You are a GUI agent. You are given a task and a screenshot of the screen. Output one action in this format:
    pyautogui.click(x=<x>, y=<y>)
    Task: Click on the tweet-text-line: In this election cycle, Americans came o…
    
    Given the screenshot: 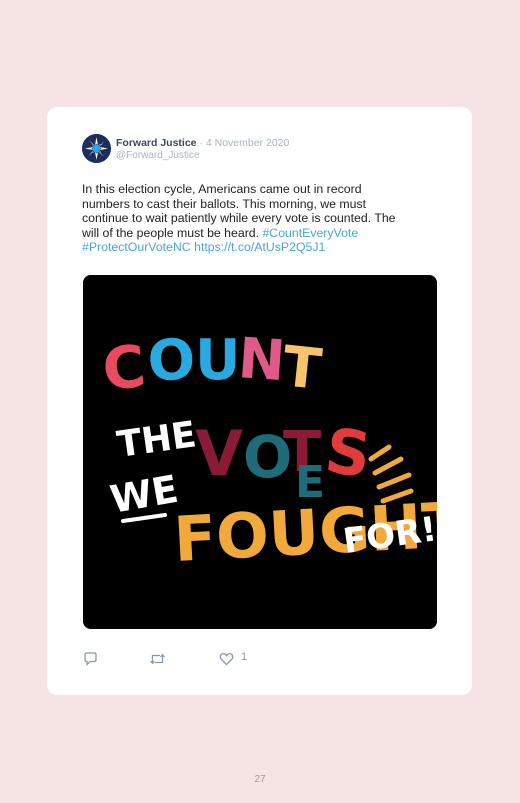 What is the action you would take?
    pyautogui.click(x=222, y=189)
    